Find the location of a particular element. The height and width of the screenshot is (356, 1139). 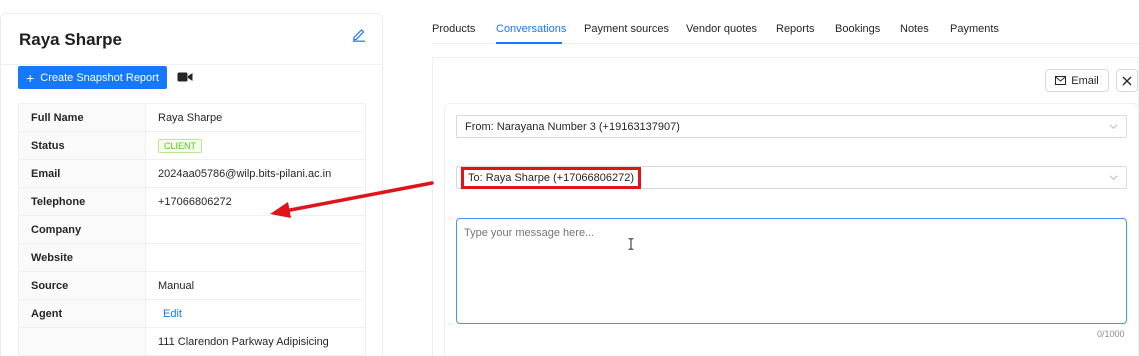

plus-icon: + is located at coordinates (30, 77).